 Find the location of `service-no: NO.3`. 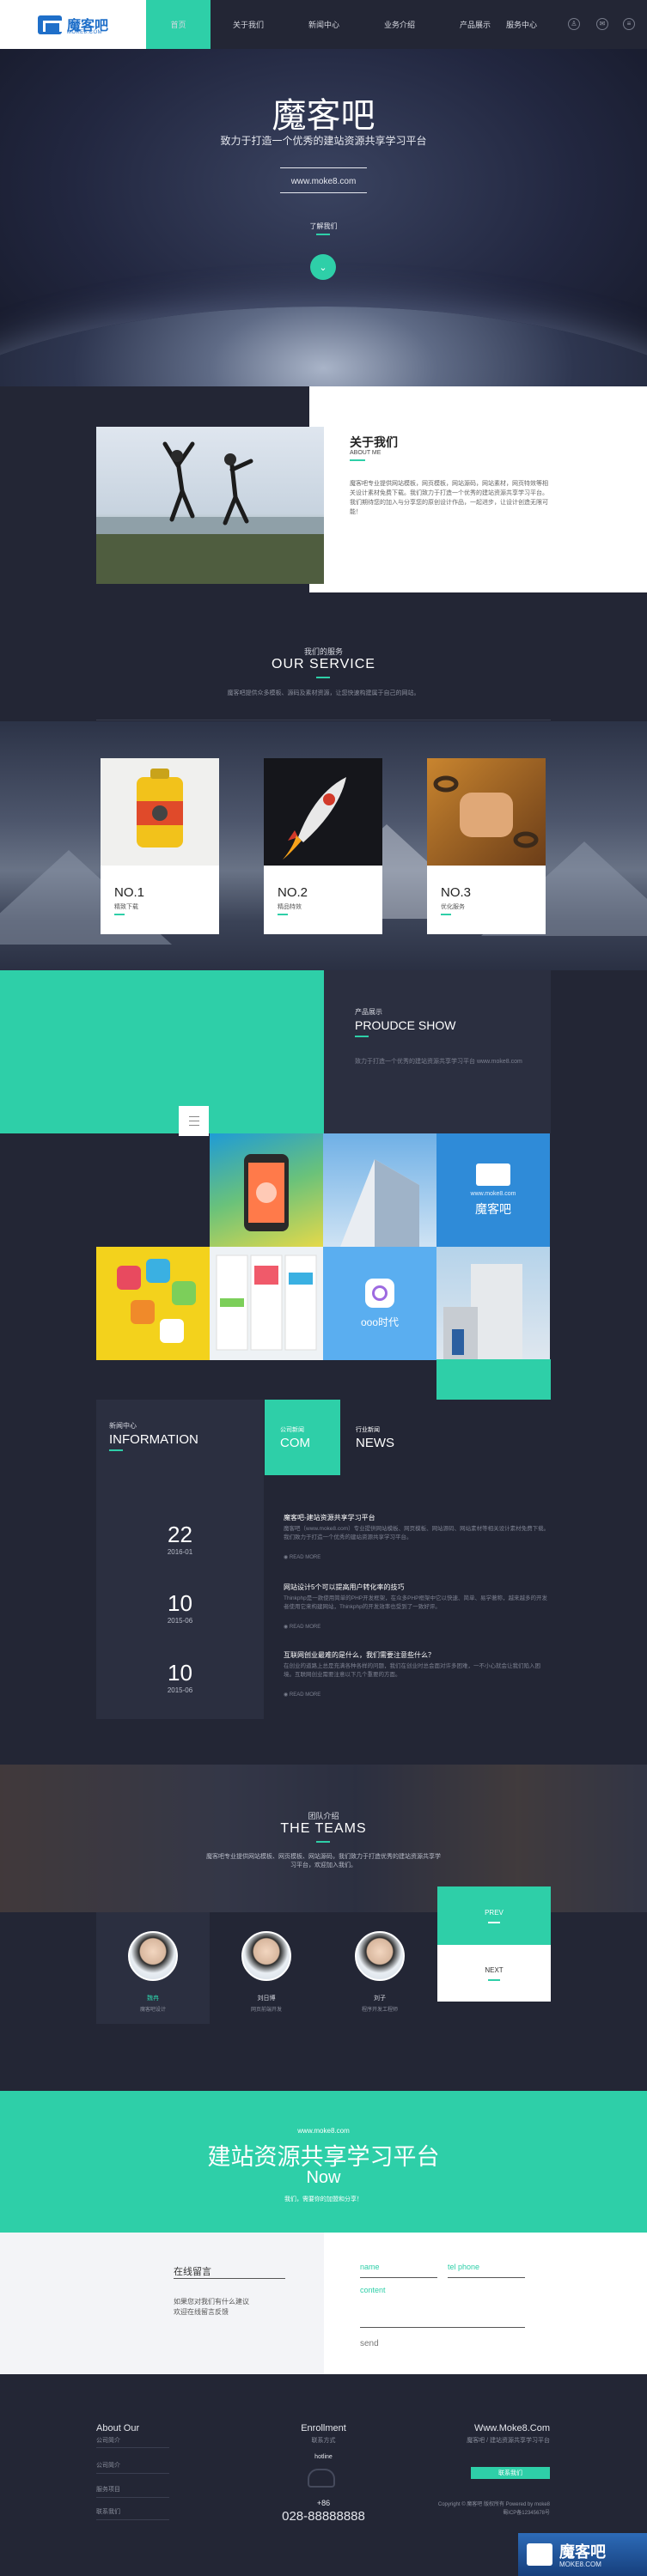

service-no: NO.3 is located at coordinates (456, 892).